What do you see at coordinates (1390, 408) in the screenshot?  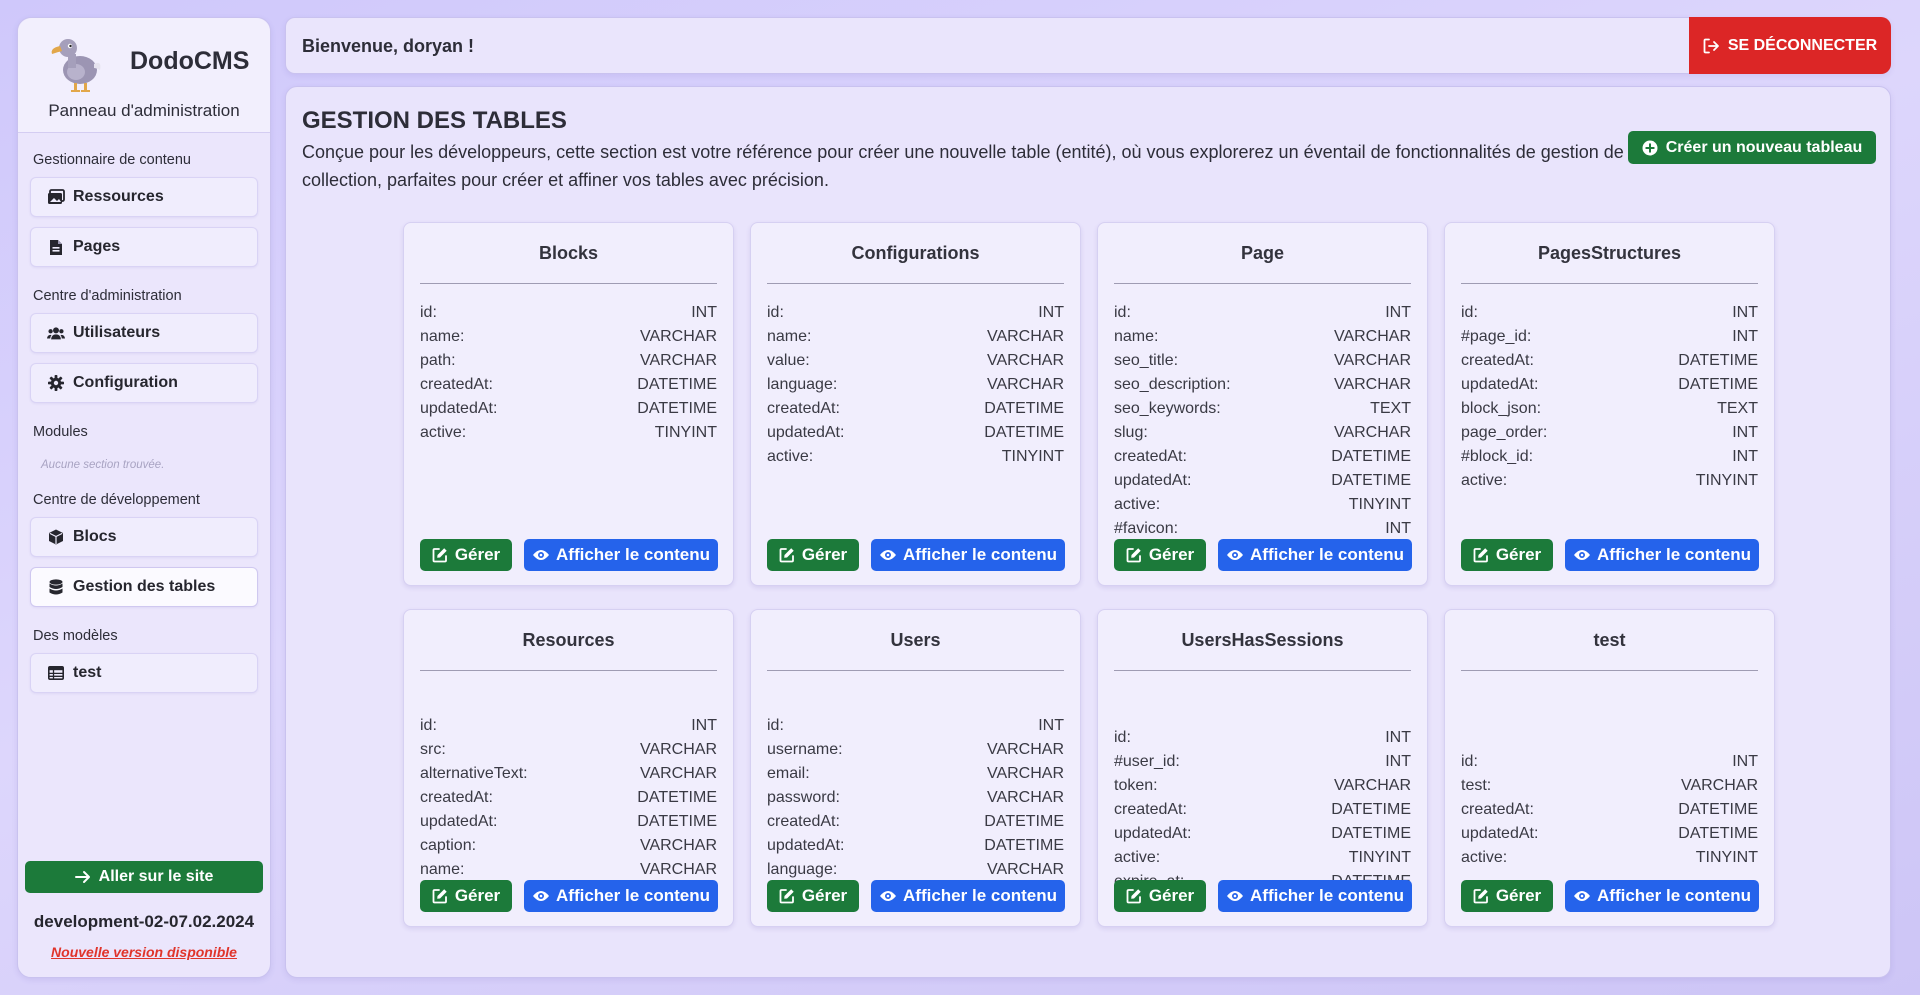 I see `field-type: TEXT` at bounding box center [1390, 408].